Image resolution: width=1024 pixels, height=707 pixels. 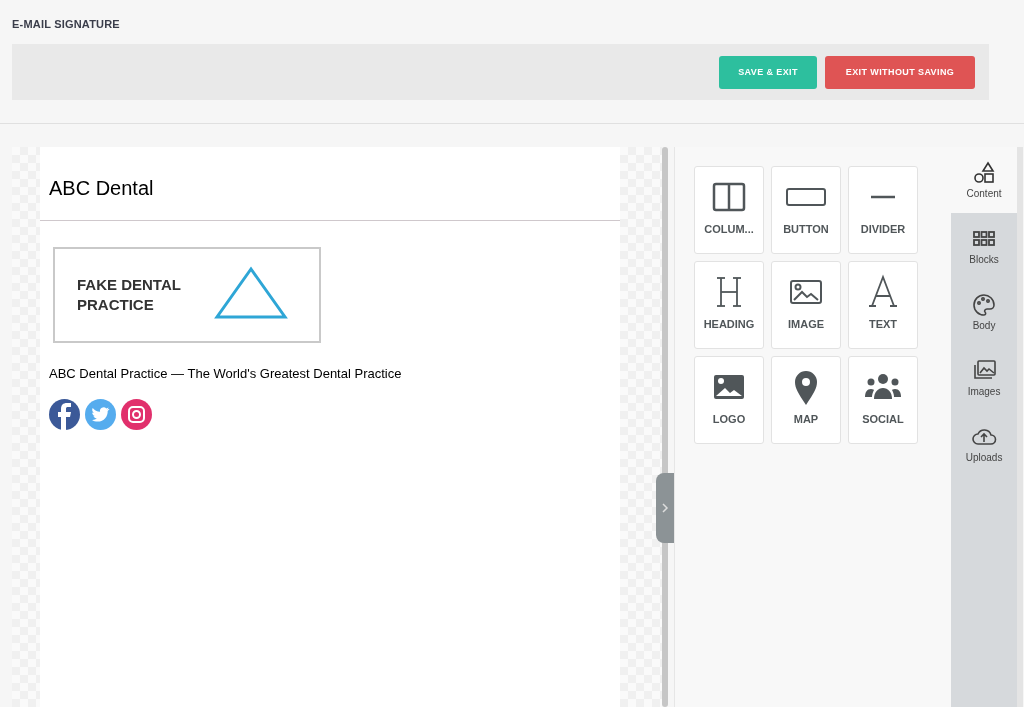 I want to click on sidebar-tab: Content, so click(x=984, y=180).